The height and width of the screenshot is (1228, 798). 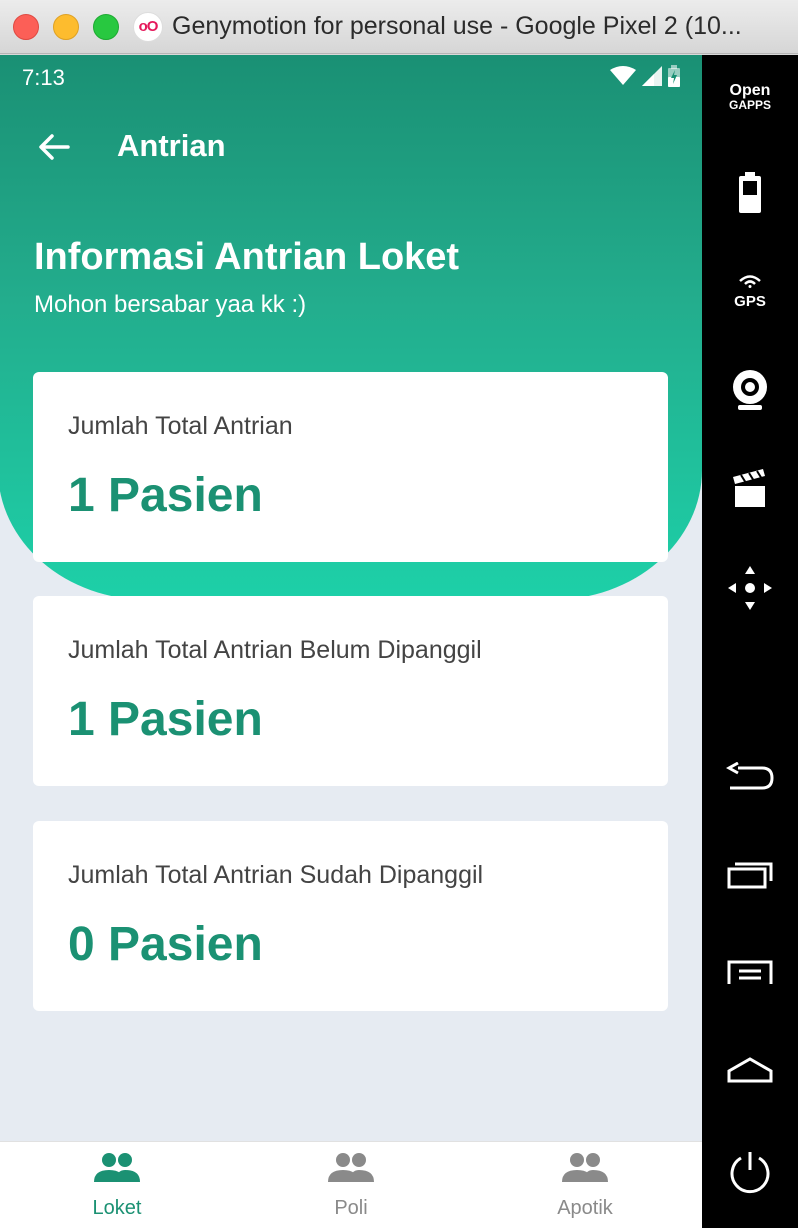 I want to click on minimize-window-button, so click(x=66, y=27).